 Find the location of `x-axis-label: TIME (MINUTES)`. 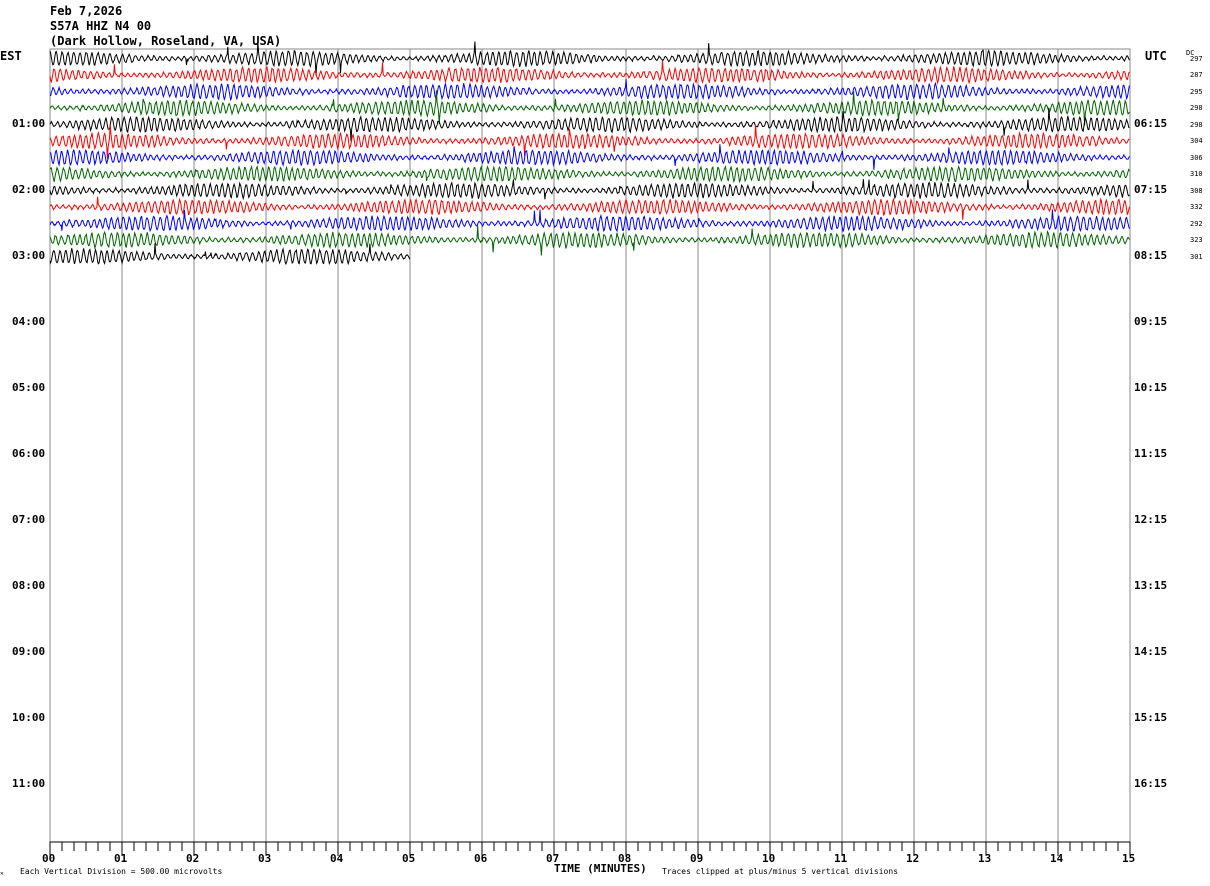

x-axis-label: TIME (MINUTES) is located at coordinates (600, 868).